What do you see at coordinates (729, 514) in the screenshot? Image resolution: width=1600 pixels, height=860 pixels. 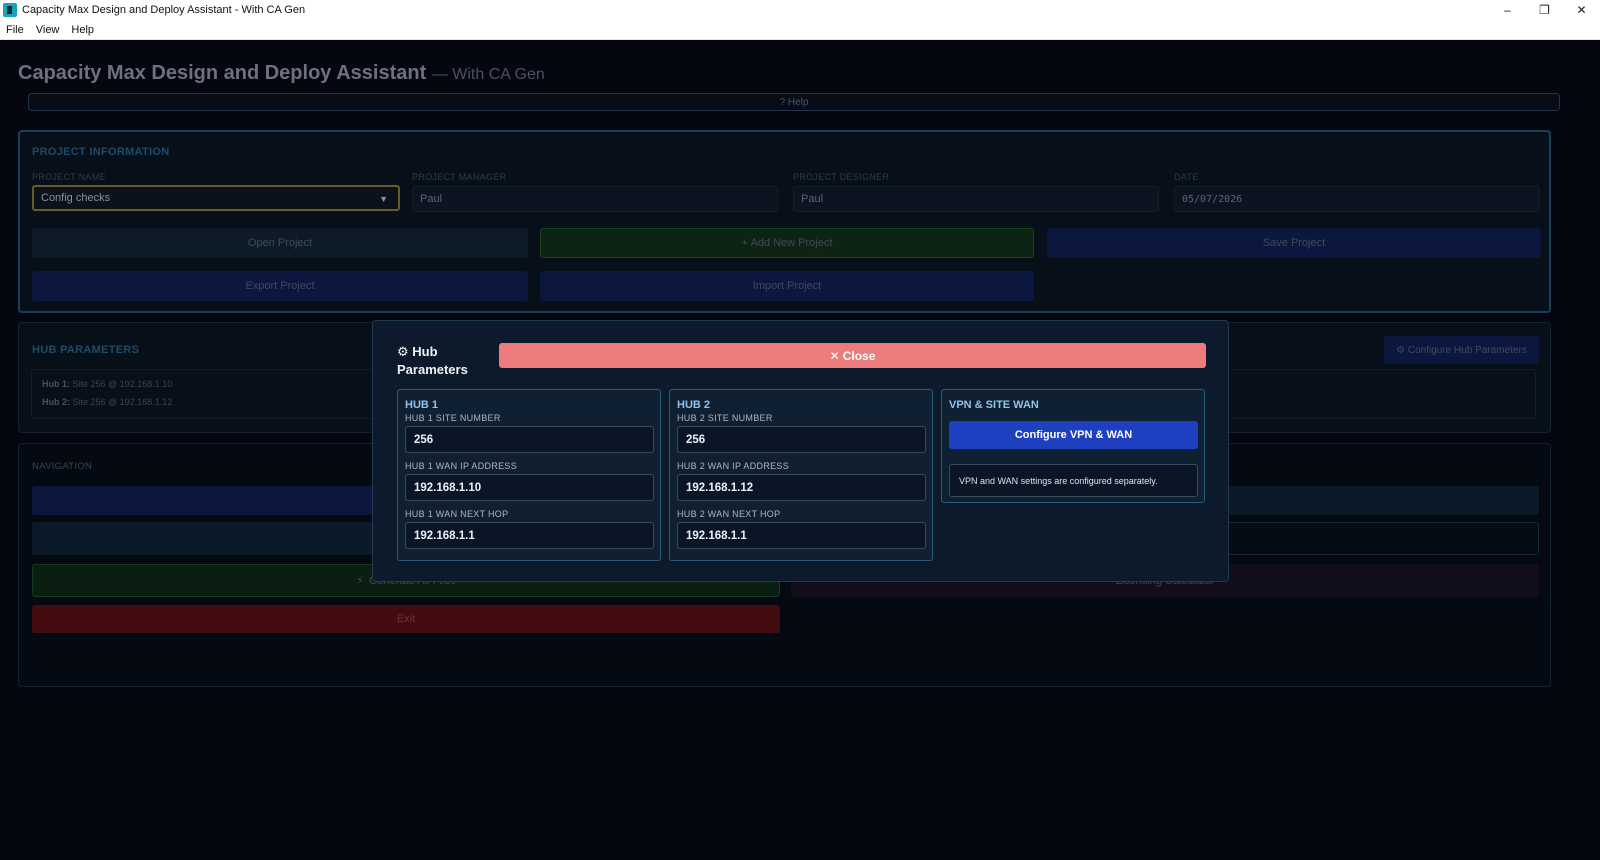 I see `hub2-hop-label: HUB 2 WAN NEXT HOP` at bounding box center [729, 514].